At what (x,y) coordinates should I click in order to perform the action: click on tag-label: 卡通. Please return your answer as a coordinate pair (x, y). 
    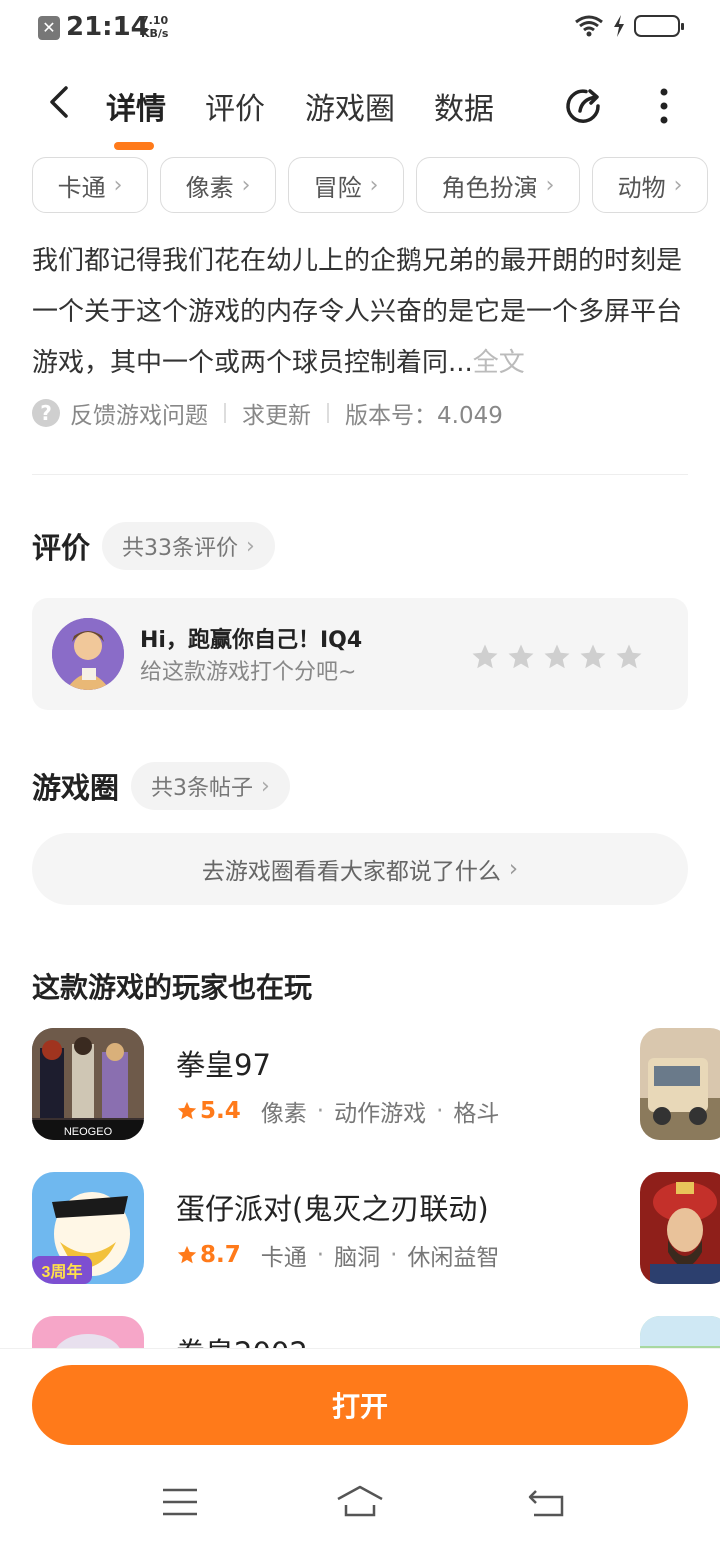
    Looking at the image, I should click on (81, 187).